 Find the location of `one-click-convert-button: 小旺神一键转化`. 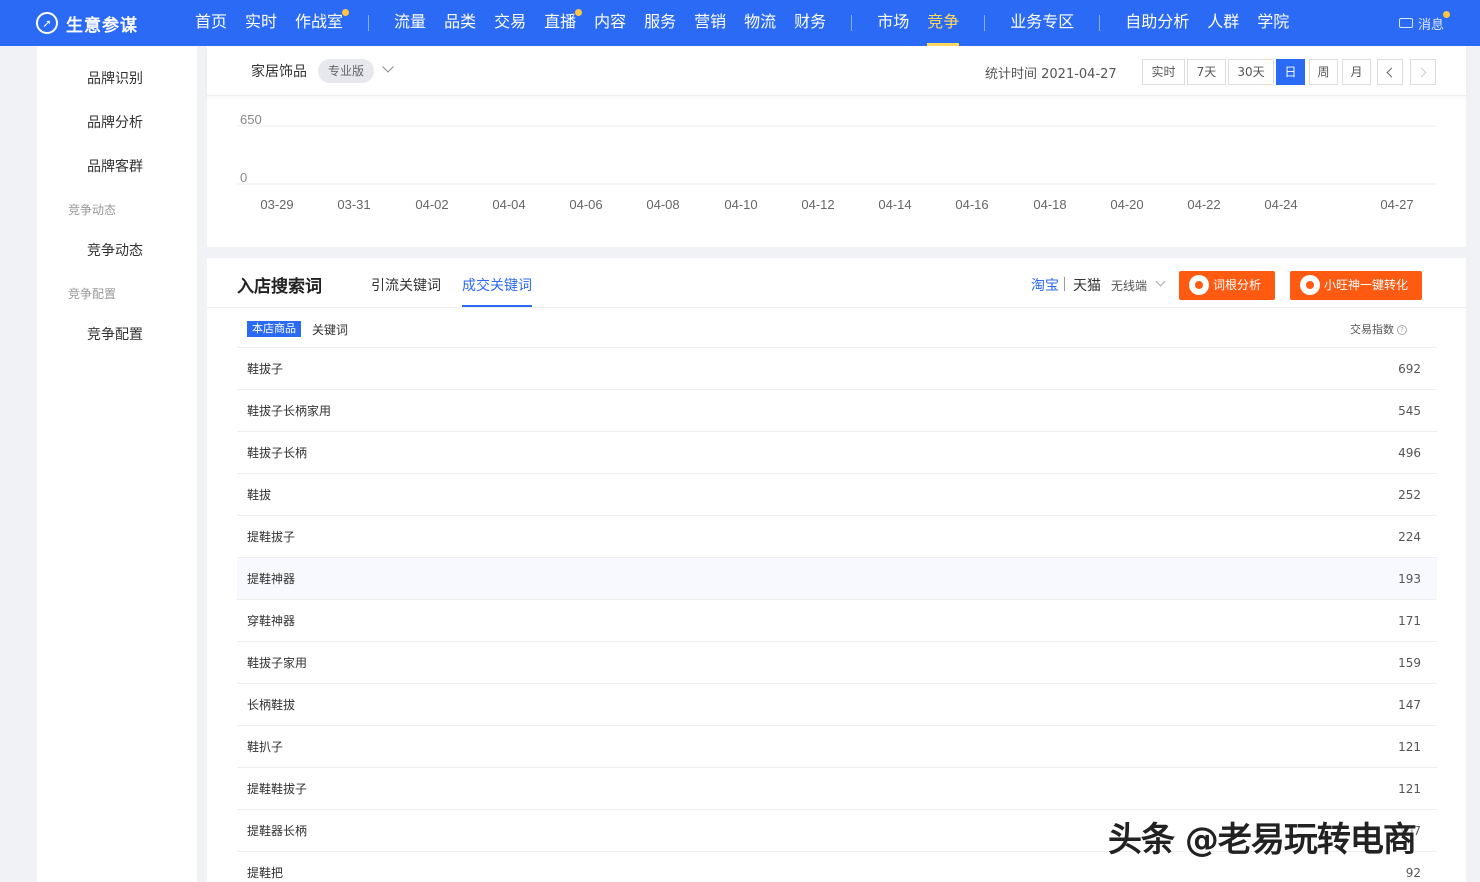

one-click-convert-button: 小旺神一键转化 is located at coordinates (1356, 285).